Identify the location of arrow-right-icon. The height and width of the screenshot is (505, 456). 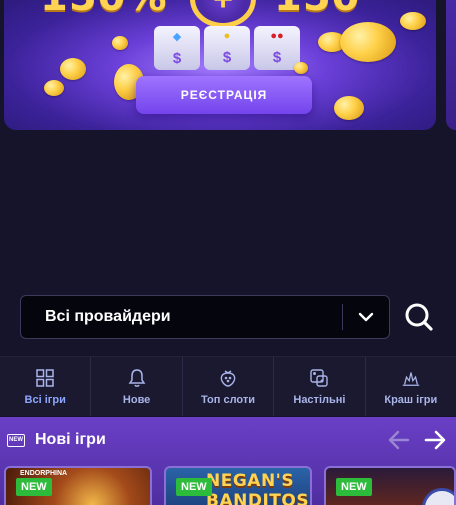
(435, 440).